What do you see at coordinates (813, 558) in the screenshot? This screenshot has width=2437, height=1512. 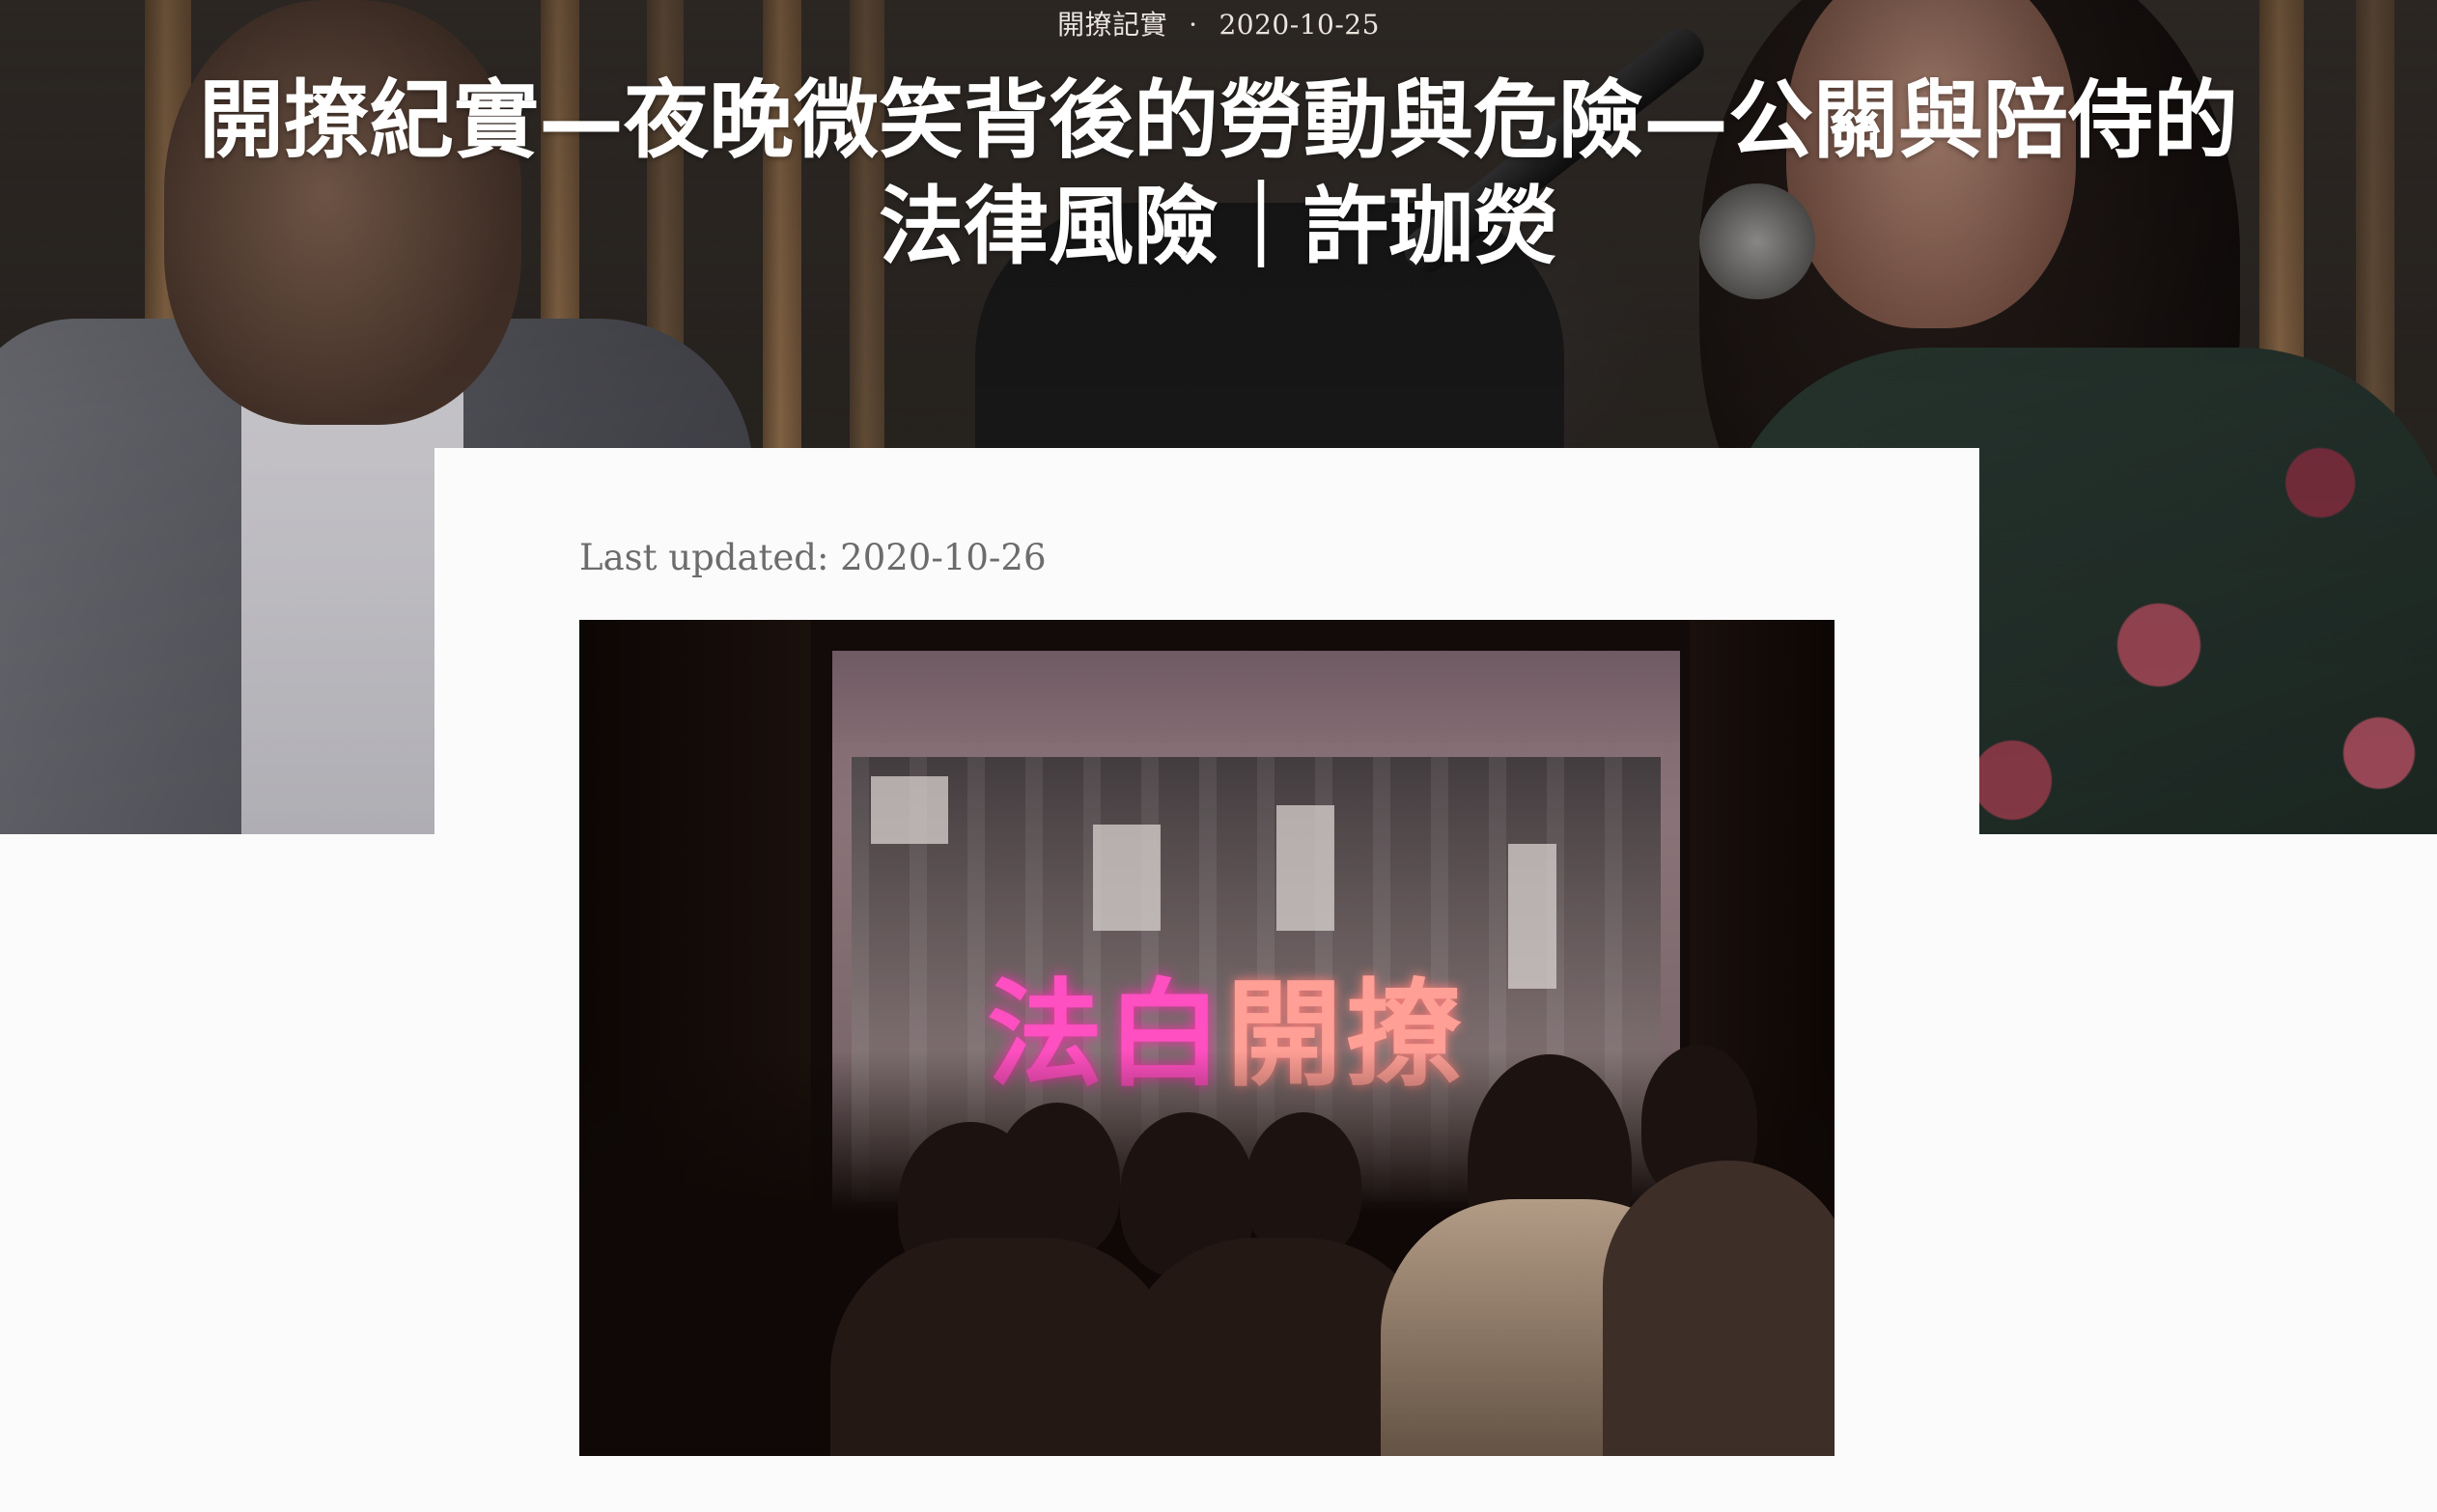 I see `last-updated: Last updated: 2020-10-26` at bounding box center [813, 558].